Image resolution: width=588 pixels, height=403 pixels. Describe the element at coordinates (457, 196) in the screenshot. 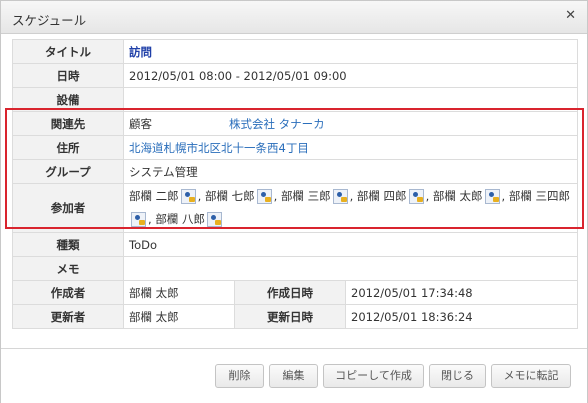

I see `participant-name: 部欄 太郎` at that location.